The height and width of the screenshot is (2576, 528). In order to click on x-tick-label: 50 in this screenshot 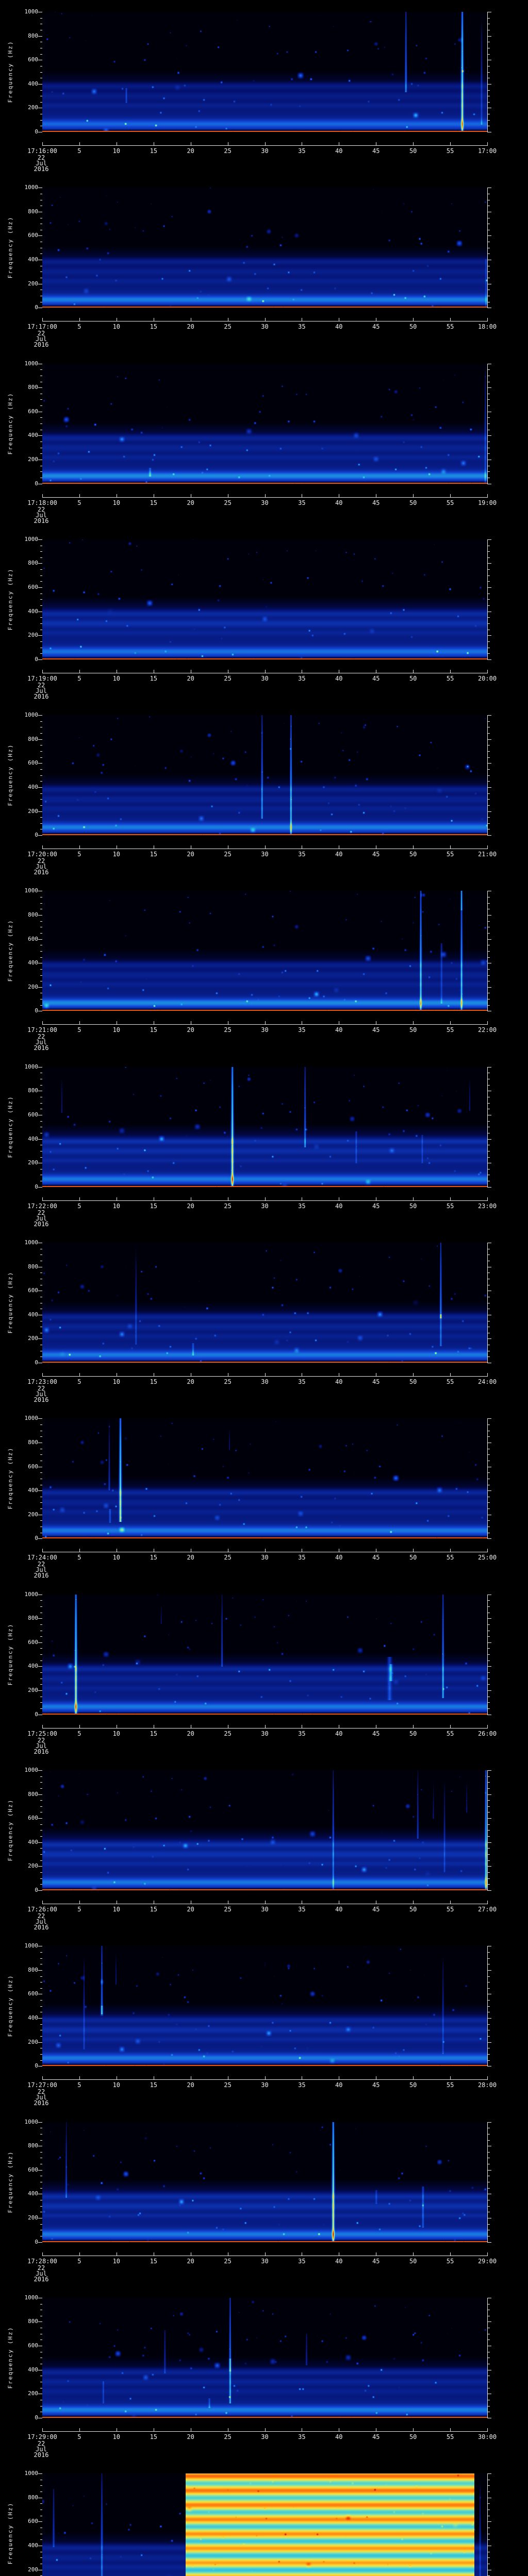, I will do `click(413, 1206)`.